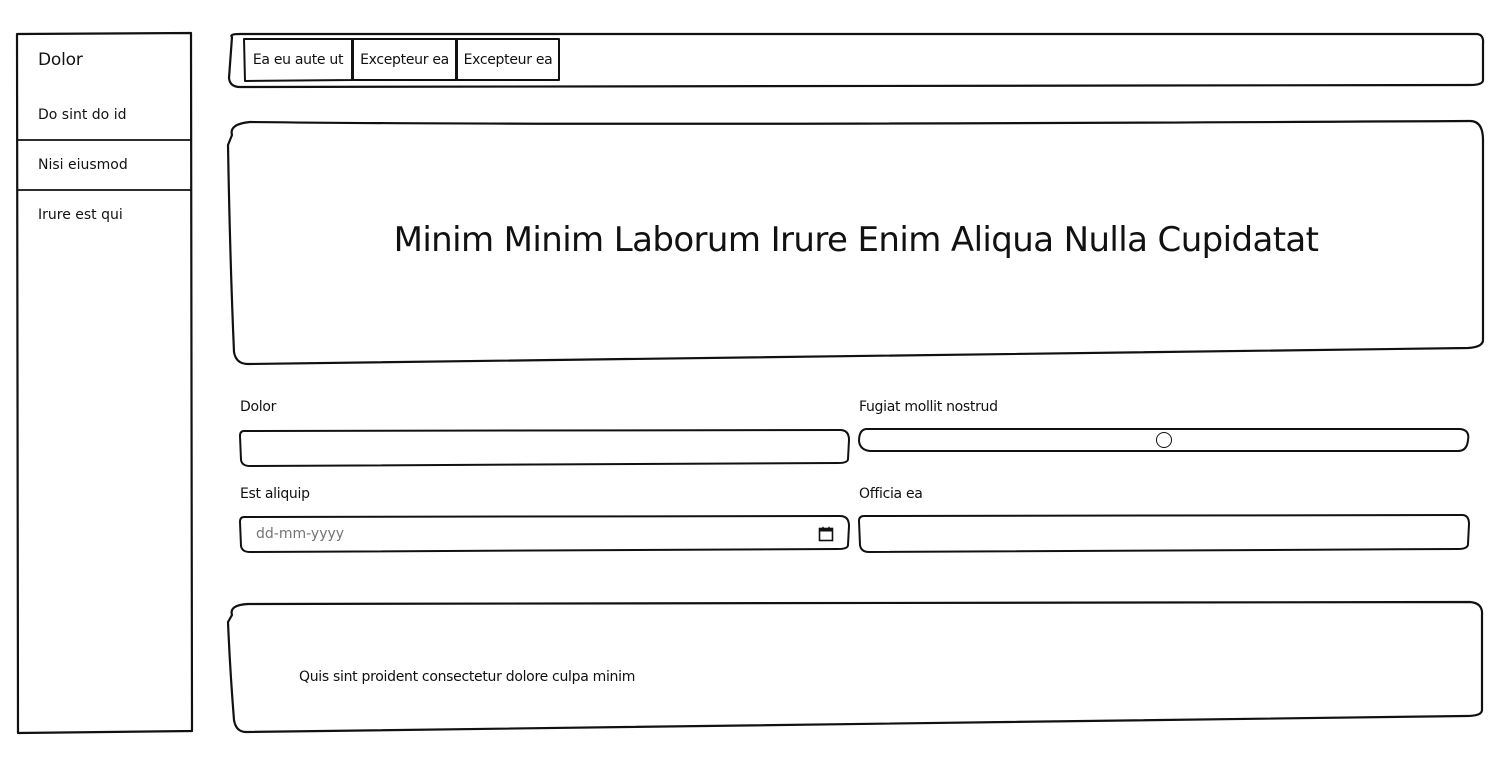  What do you see at coordinates (258, 407) in the screenshot?
I see `dolor-label: Dolor` at bounding box center [258, 407].